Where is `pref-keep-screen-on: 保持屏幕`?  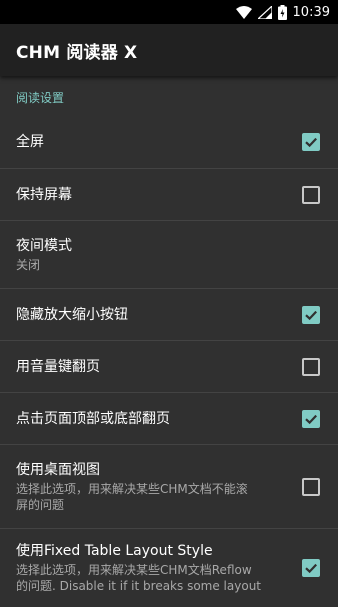
pref-keep-screen-on: 保持屏幕 is located at coordinates (169, 195).